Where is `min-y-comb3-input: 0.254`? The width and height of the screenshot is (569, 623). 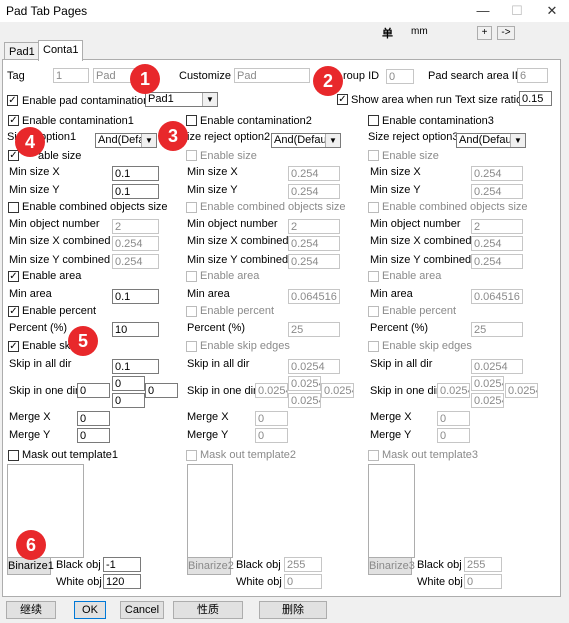
min-y-comb3-input: 0.254 is located at coordinates (497, 261).